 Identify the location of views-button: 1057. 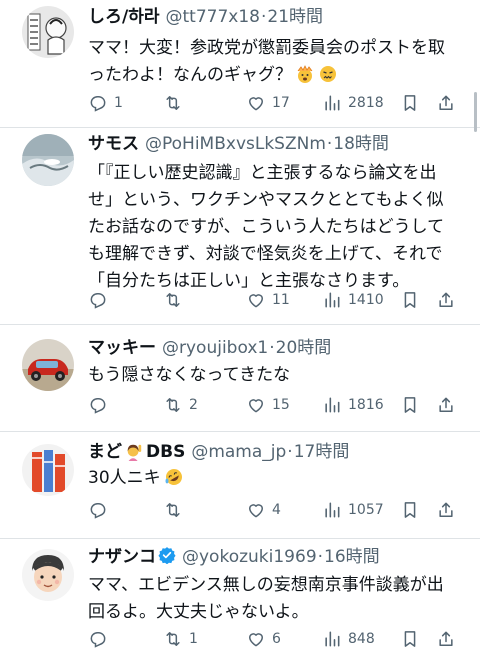
(353, 510).